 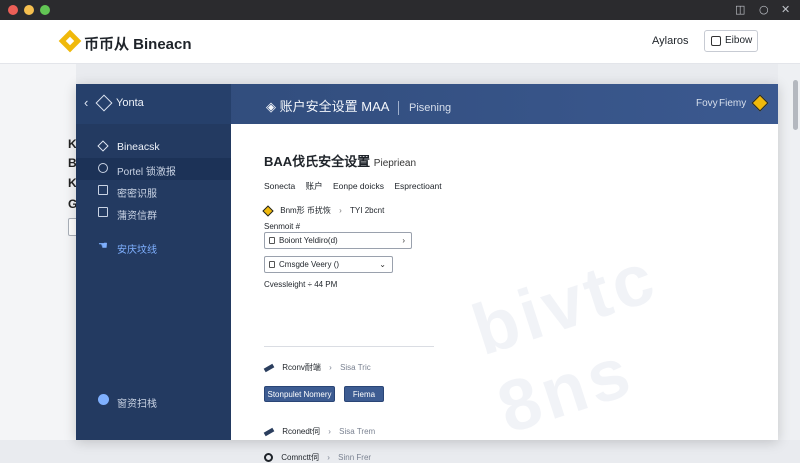 I want to click on setting-row: Comnctt伺 › Sinn Frer, so click(x=317, y=457).